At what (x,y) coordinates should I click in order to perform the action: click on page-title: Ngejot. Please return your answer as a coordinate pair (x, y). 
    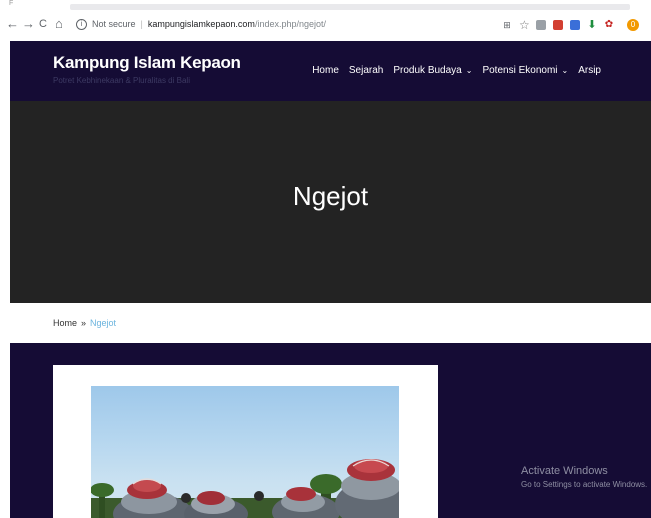
    Looking at the image, I should click on (330, 196).